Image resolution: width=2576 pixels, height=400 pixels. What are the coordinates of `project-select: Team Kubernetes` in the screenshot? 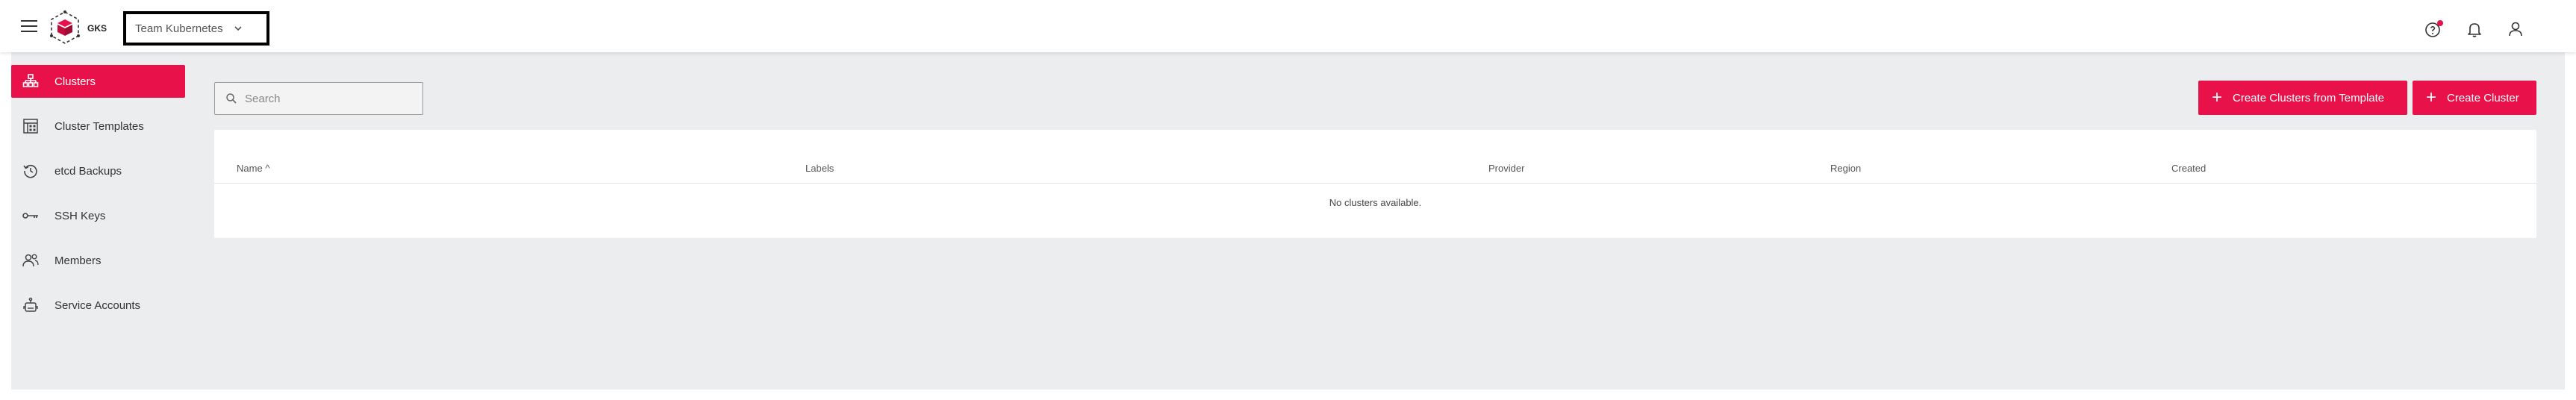 It's located at (196, 29).